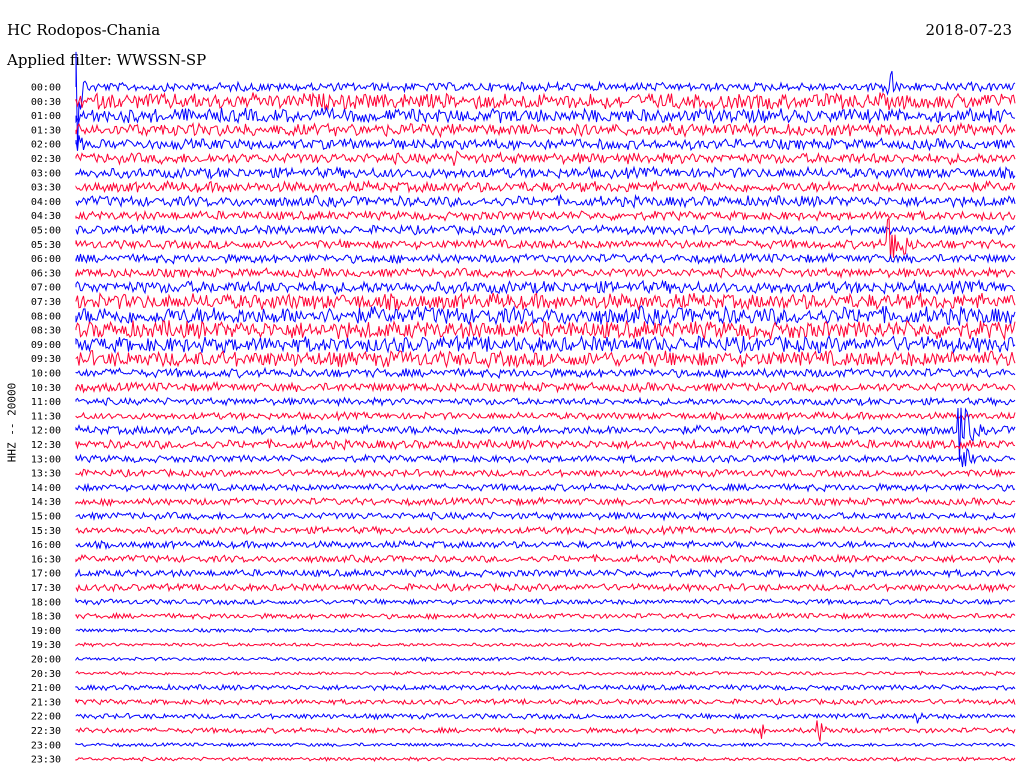 The image size is (1024, 780). What do you see at coordinates (46, 459) in the screenshot?
I see `time-label: 13:00` at bounding box center [46, 459].